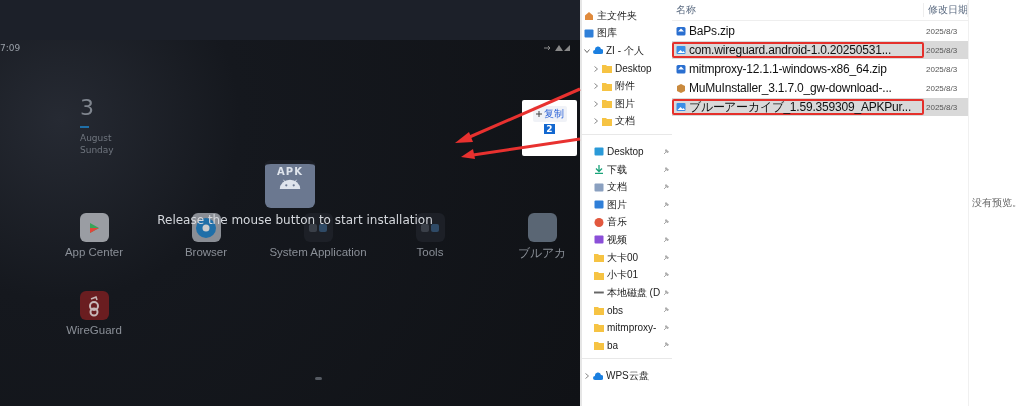 Image resolution: width=1024 pixels, height=406 pixels. What do you see at coordinates (542, 253) in the screenshot?
I see `app-label: ブルアカ` at bounding box center [542, 253].